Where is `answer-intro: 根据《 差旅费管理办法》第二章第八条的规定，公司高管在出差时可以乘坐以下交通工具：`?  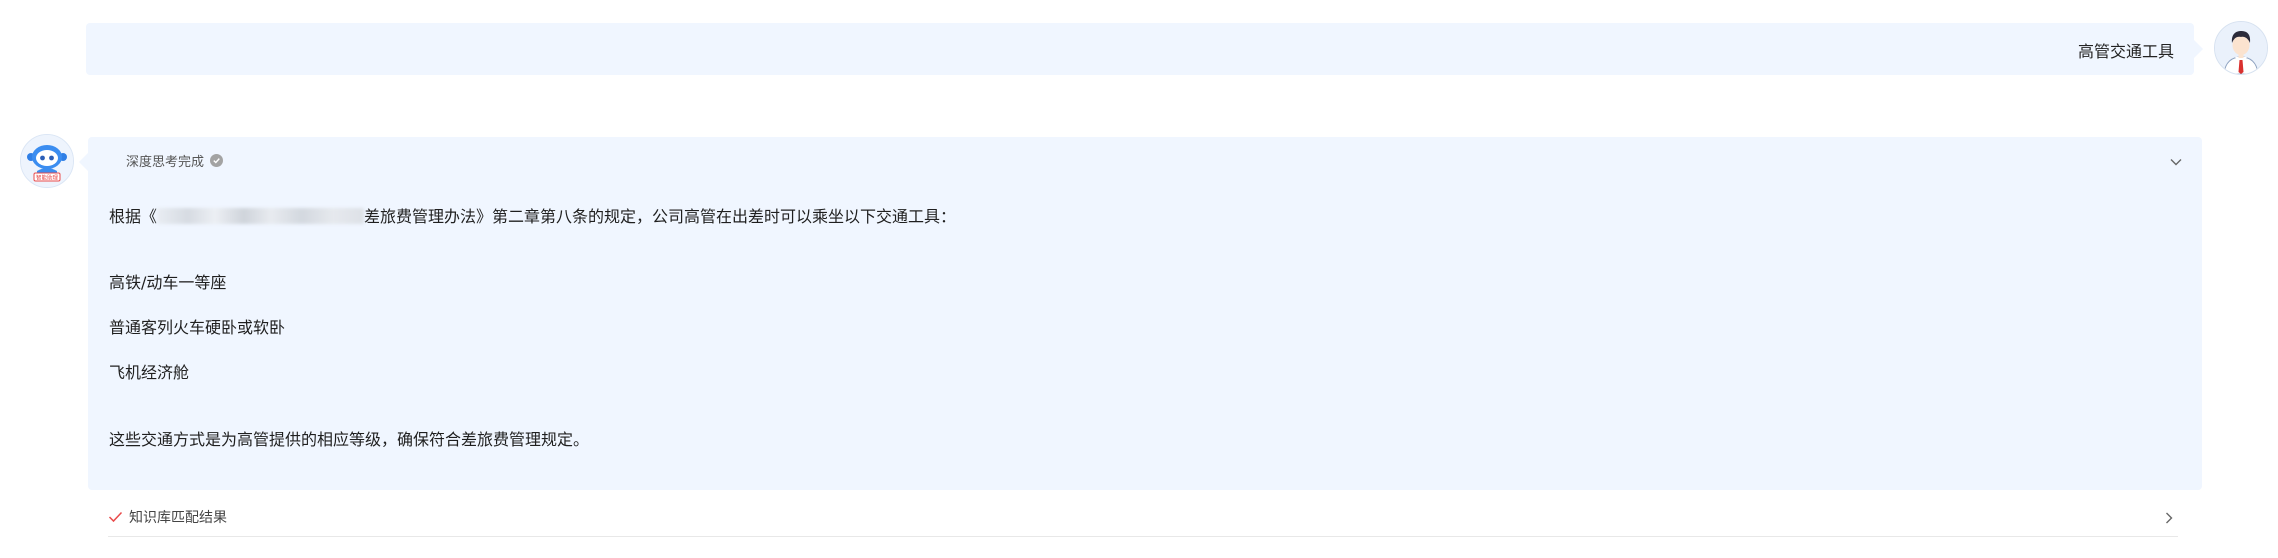 answer-intro: 根据《 差旅费管理办法》第二章第八条的规定，公司高管在出差时可以乘坐以下交通工具： is located at coordinates (533, 216).